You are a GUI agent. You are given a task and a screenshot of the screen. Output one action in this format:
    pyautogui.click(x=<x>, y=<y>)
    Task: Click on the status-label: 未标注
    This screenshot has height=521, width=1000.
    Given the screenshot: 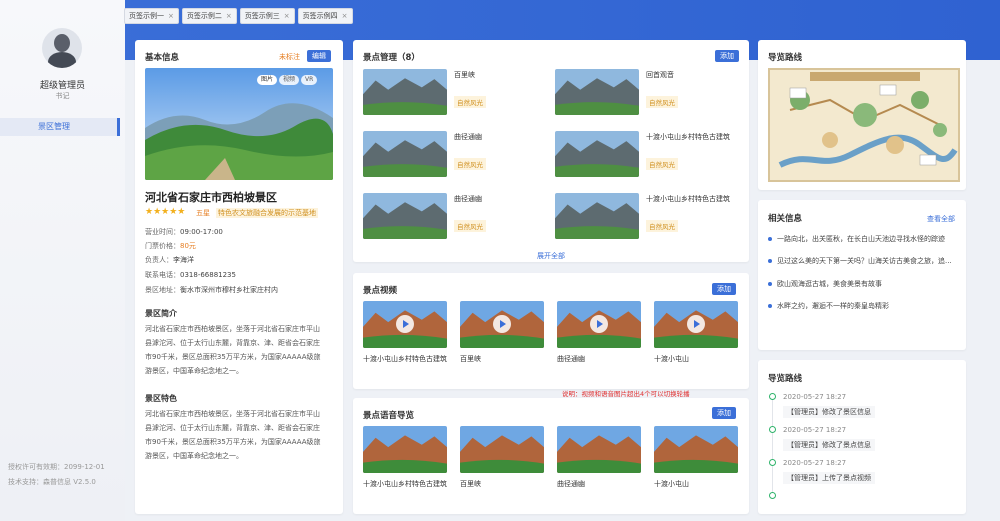 What is the action you would take?
    pyautogui.click(x=289, y=57)
    